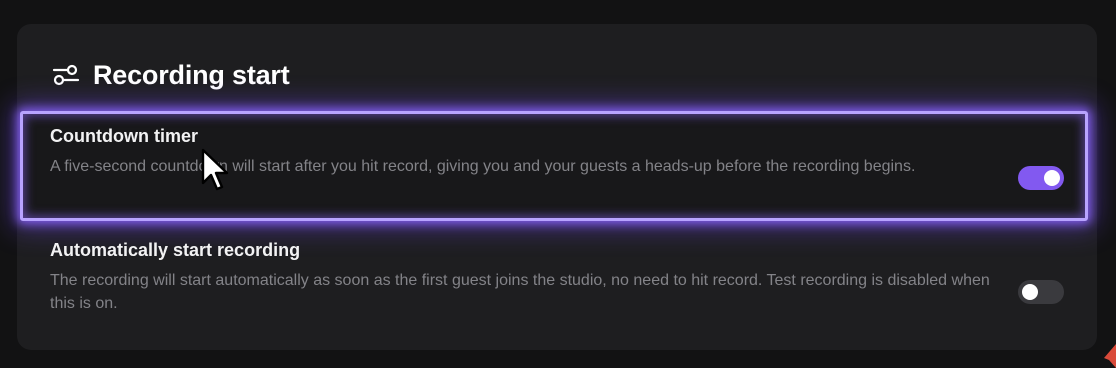  Describe the element at coordinates (66, 75) in the screenshot. I see `sliders-icon` at that location.